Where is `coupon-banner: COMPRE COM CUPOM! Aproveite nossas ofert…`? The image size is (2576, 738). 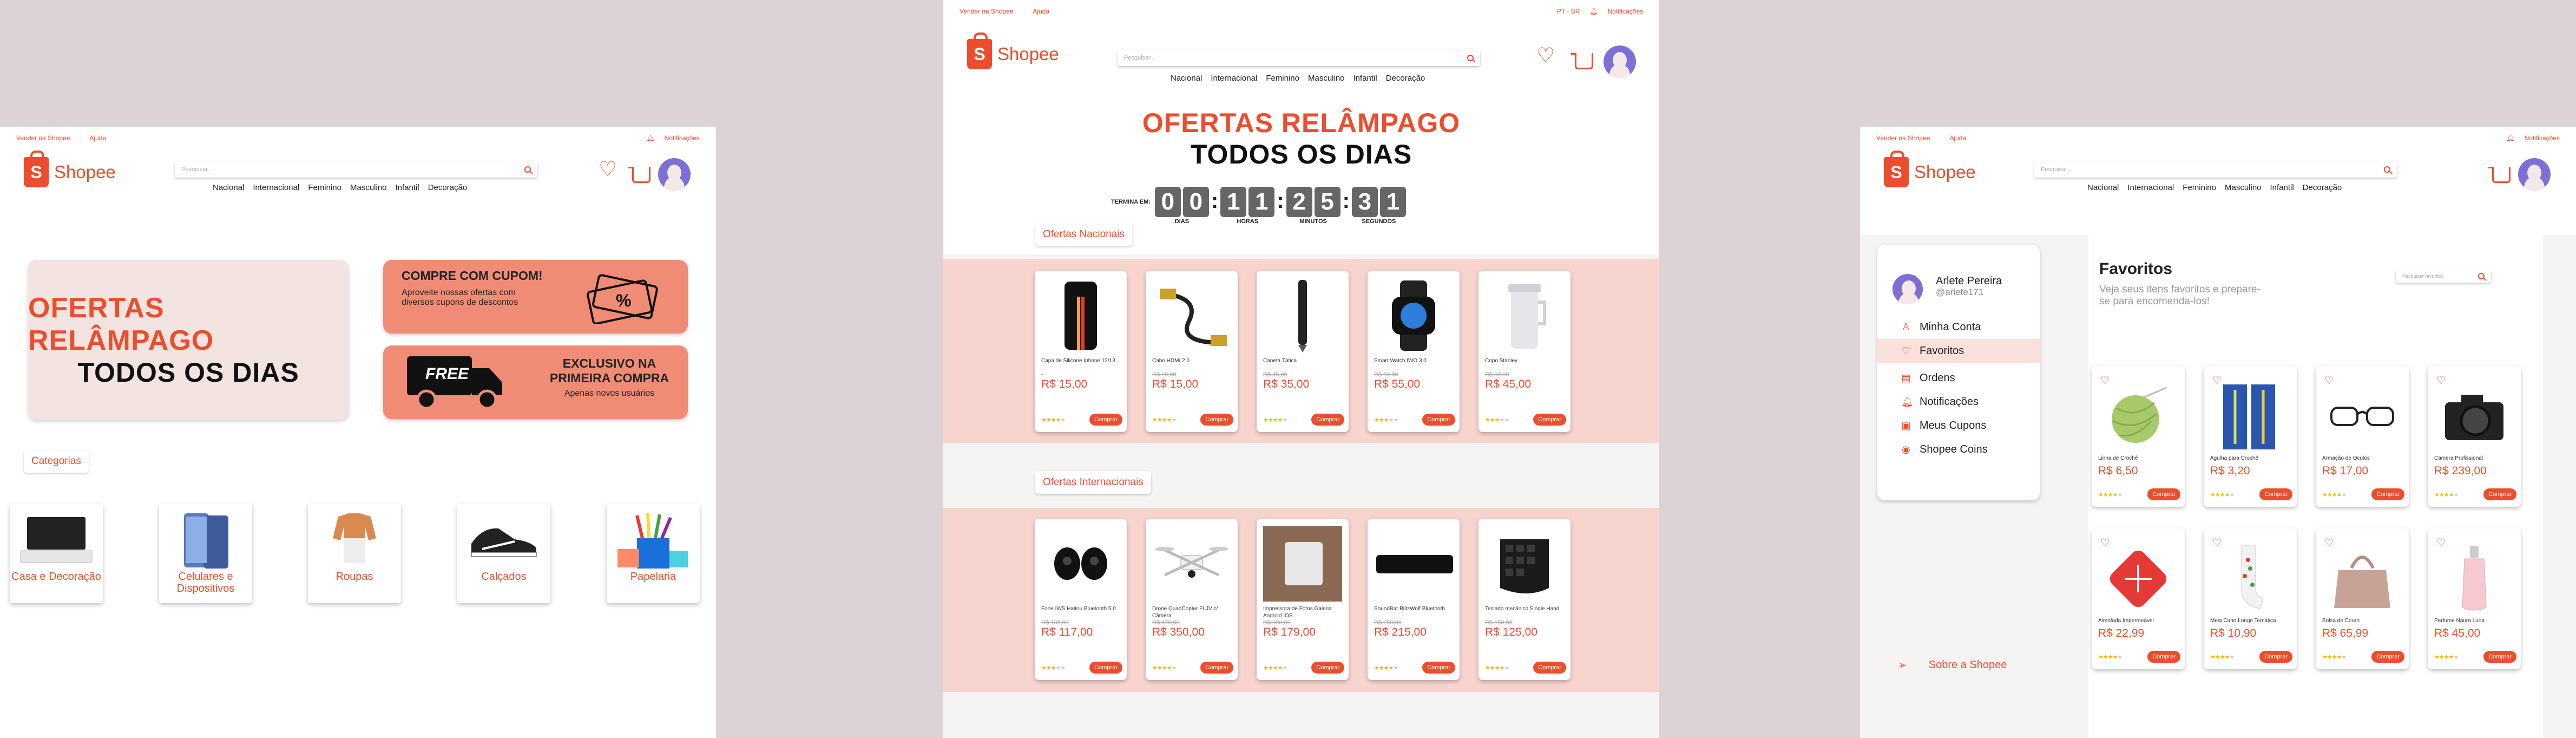 coupon-banner: COMPRE COM CUPOM! Aproveite nossas ofert… is located at coordinates (535, 297).